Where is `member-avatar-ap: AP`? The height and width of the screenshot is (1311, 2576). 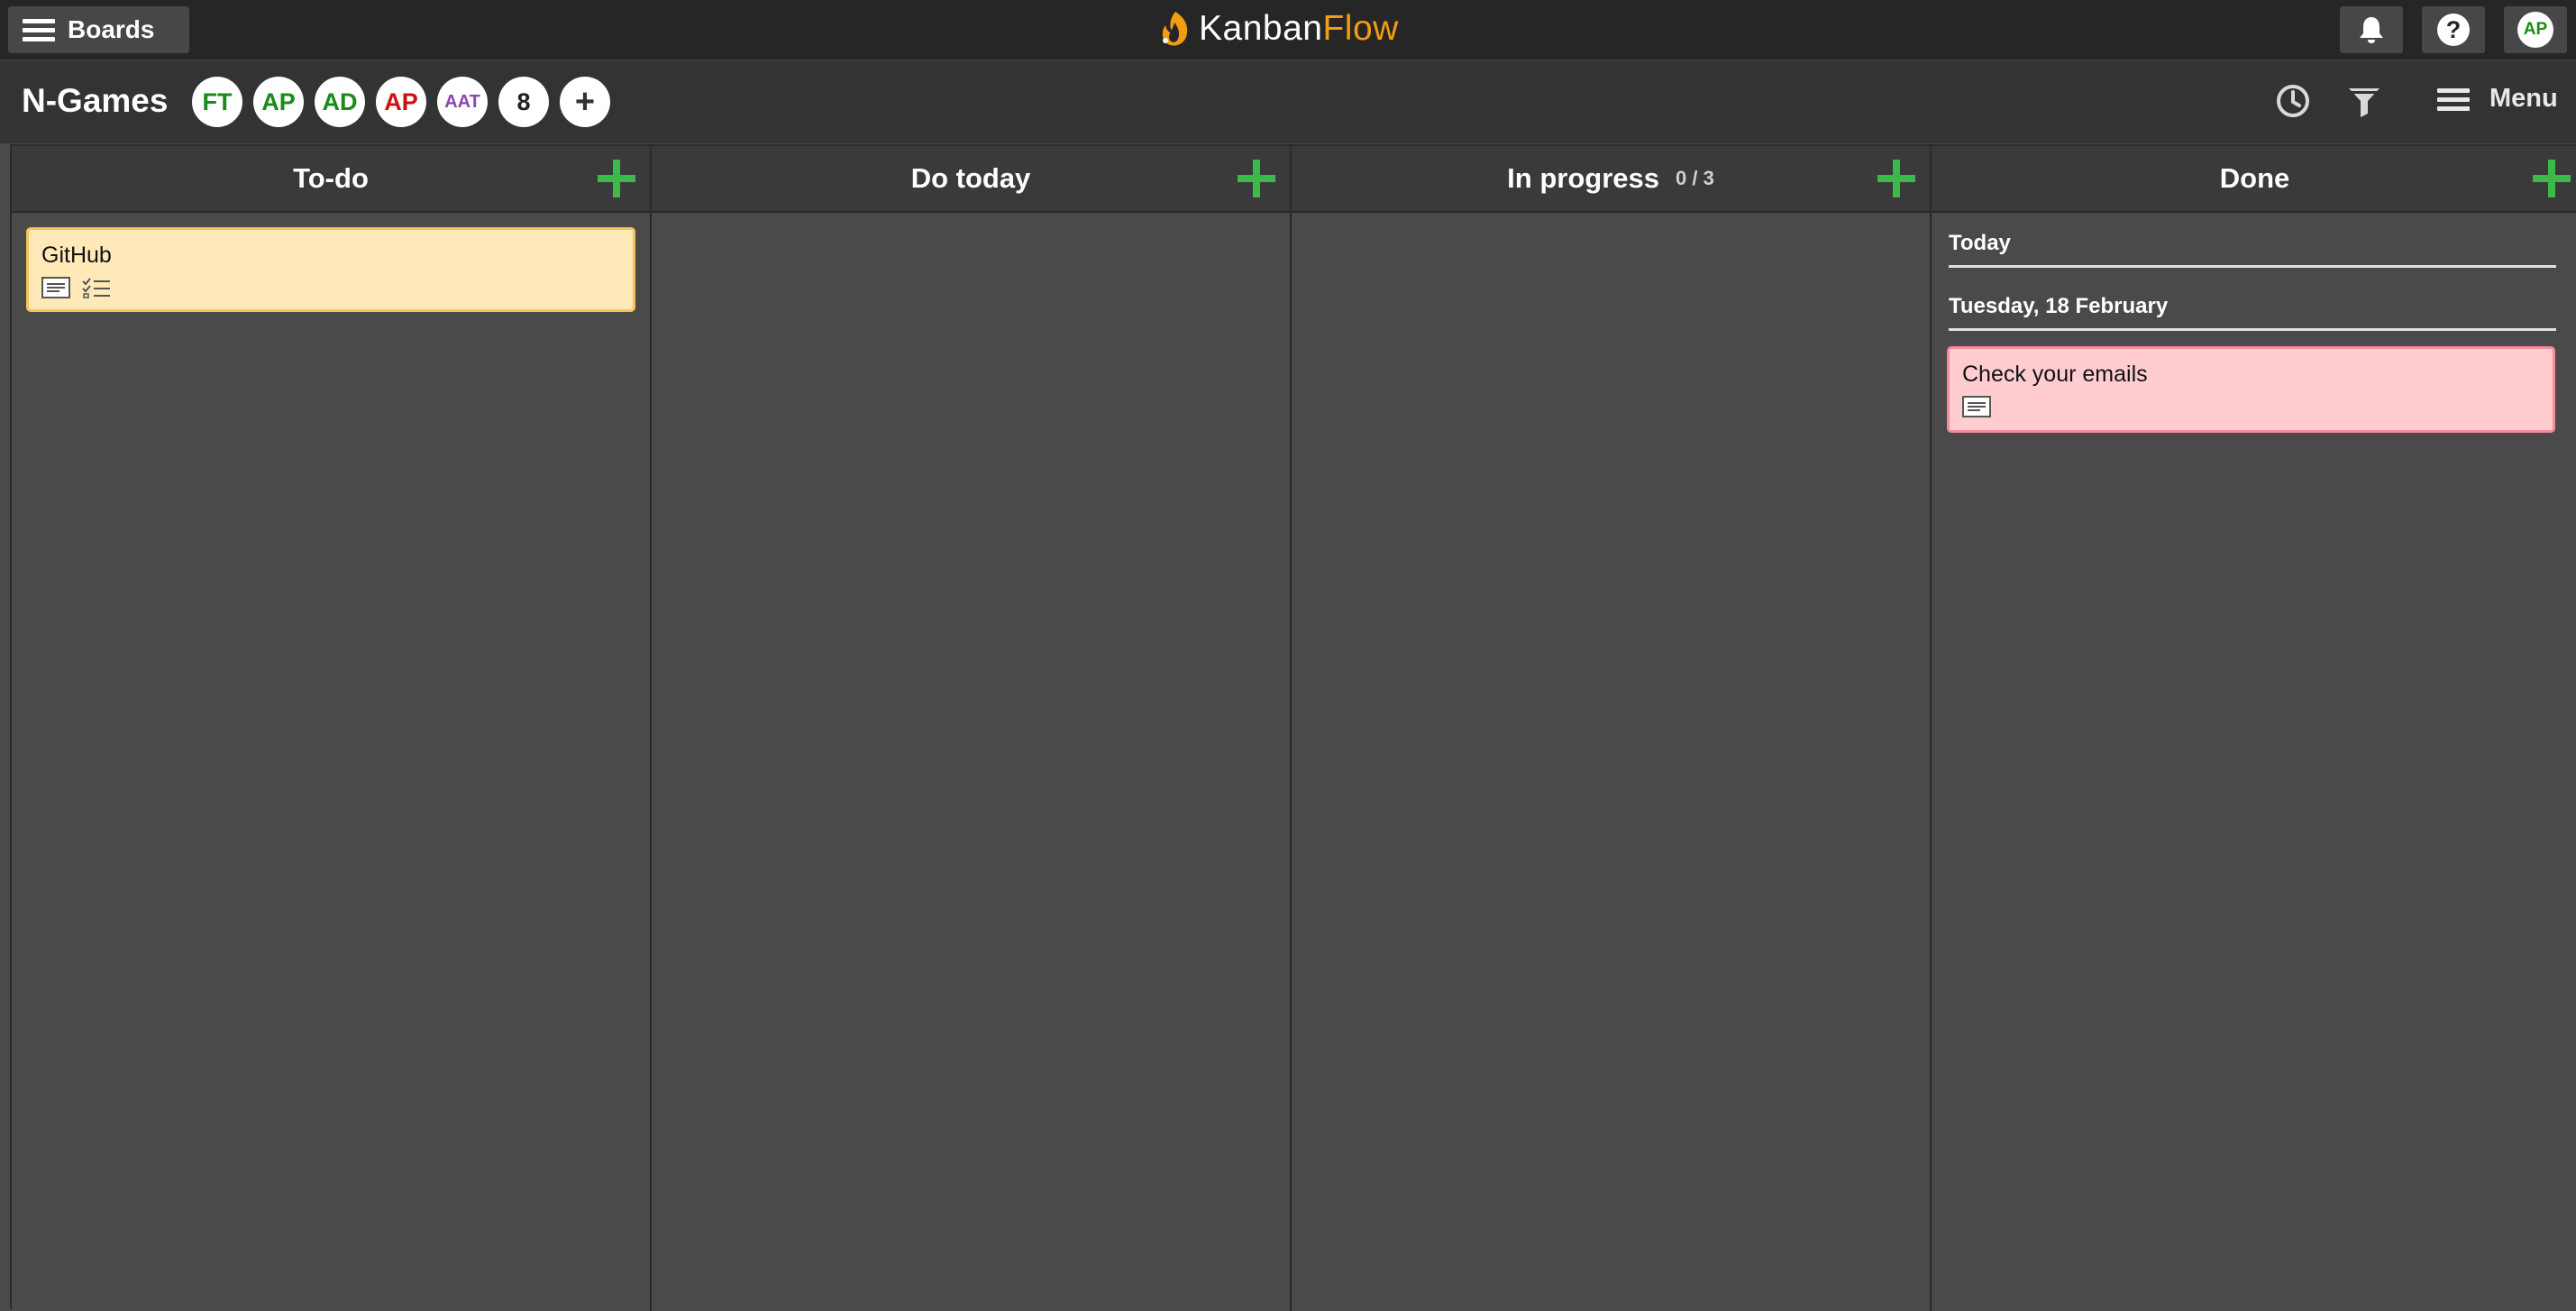 member-avatar-ap: AP is located at coordinates (278, 102).